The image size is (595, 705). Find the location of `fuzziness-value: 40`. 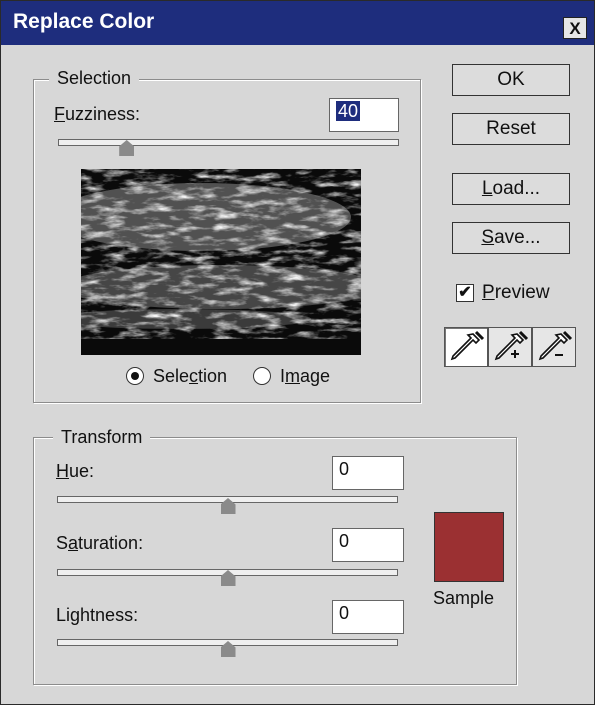

fuzziness-value: 40 is located at coordinates (348, 111).